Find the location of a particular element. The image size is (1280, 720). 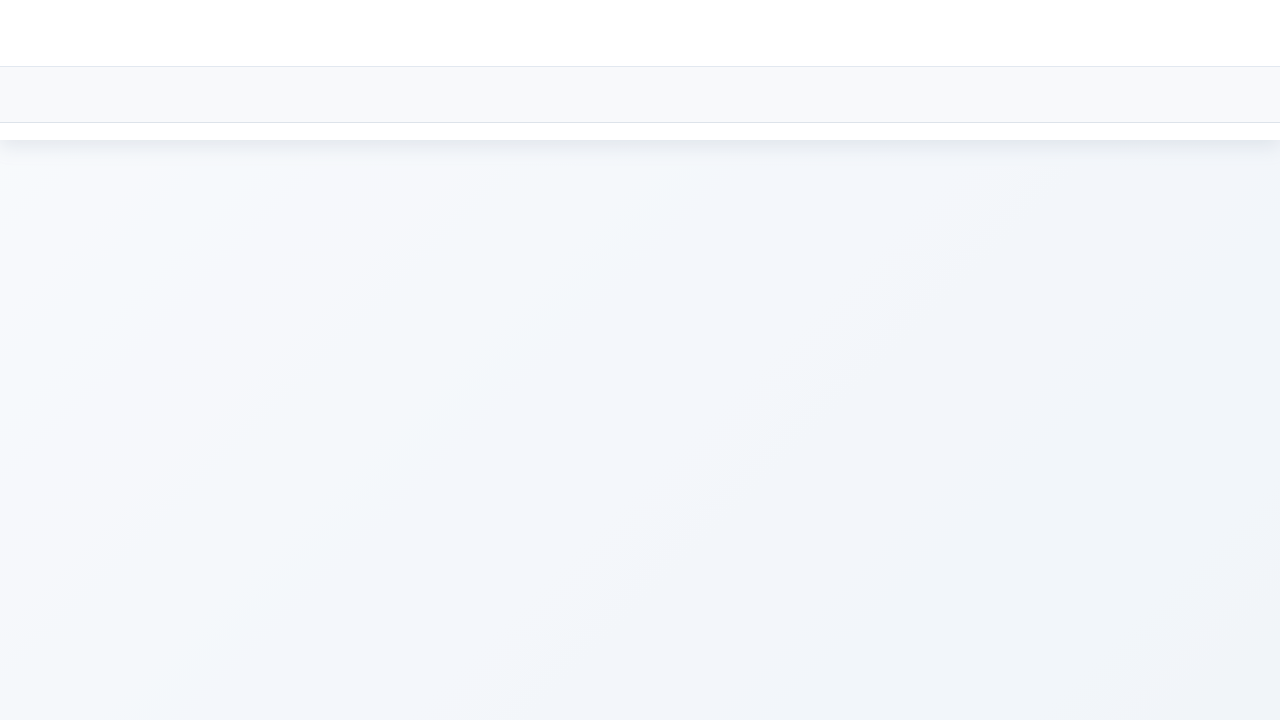

secondary-toolbar is located at coordinates (640, 94).